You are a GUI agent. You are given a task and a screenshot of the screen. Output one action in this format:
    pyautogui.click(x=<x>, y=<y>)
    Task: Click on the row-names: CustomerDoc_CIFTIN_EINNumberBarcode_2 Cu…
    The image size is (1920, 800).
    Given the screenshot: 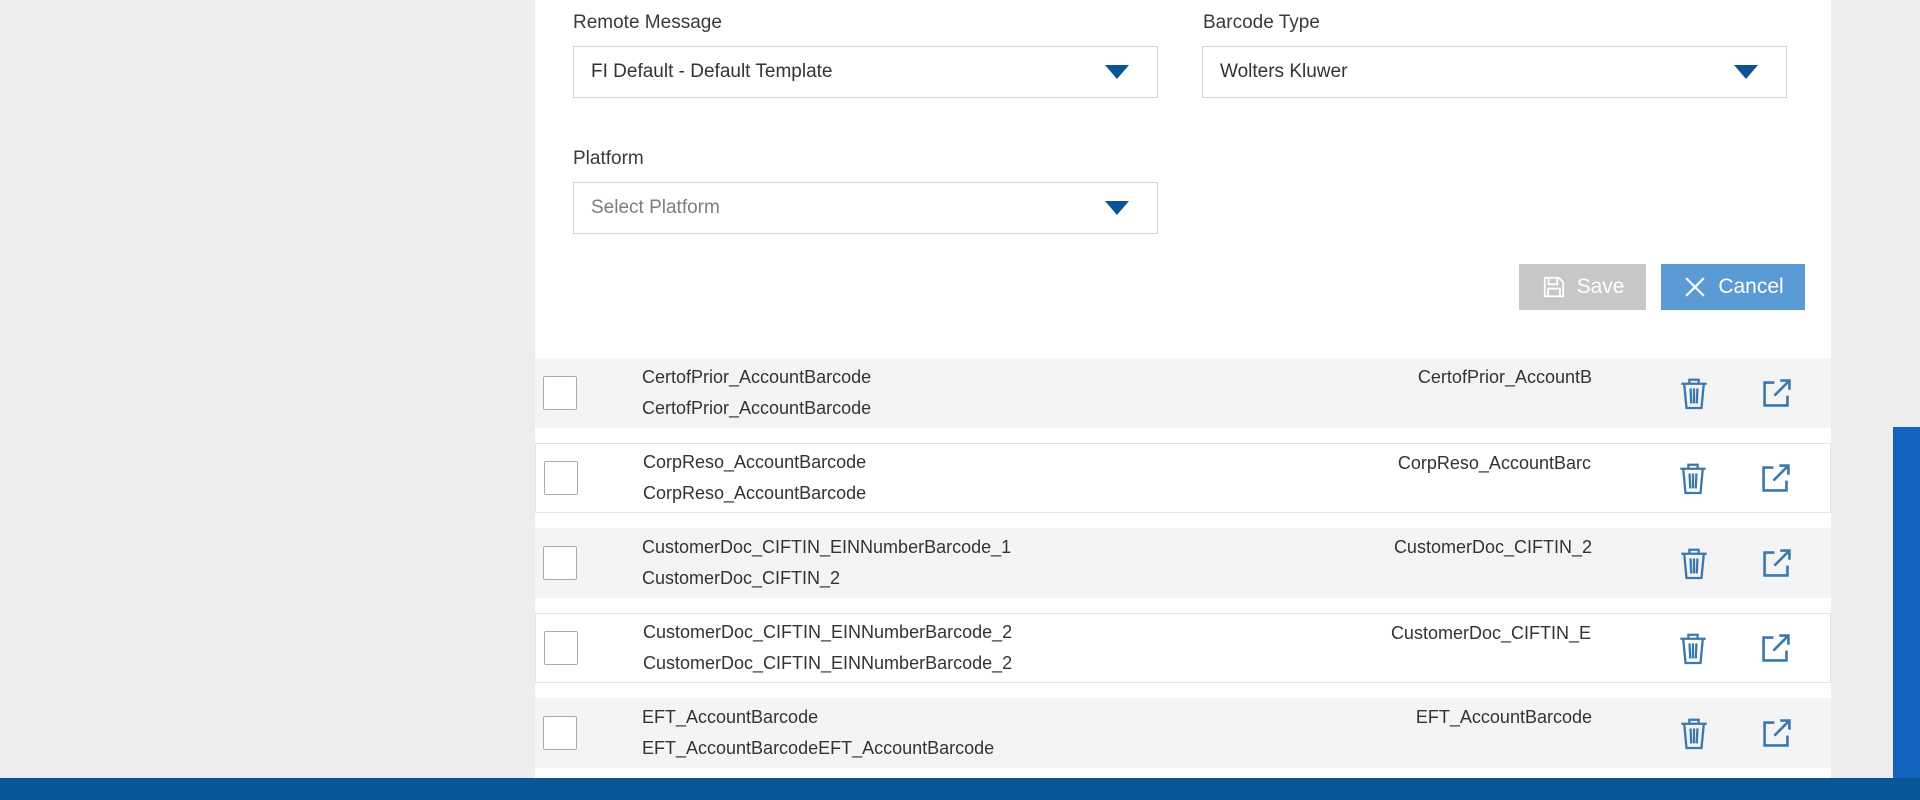 What is the action you would take?
    pyautogui.click(x=1017, y=648)
    